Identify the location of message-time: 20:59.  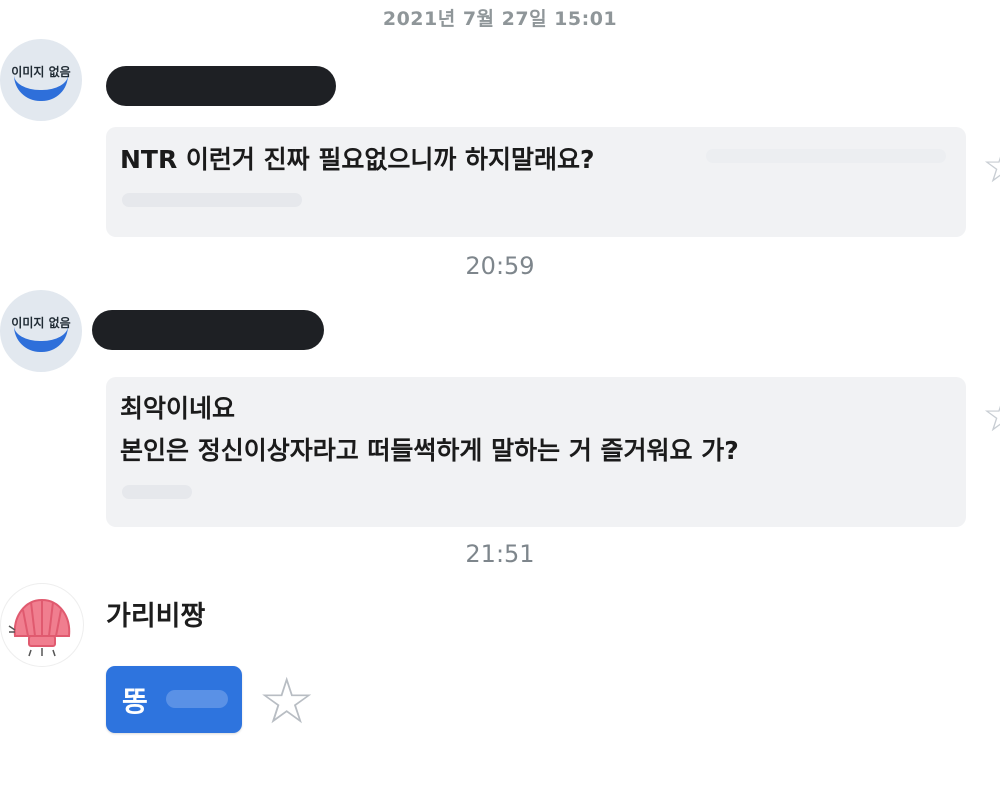
(500, 266).